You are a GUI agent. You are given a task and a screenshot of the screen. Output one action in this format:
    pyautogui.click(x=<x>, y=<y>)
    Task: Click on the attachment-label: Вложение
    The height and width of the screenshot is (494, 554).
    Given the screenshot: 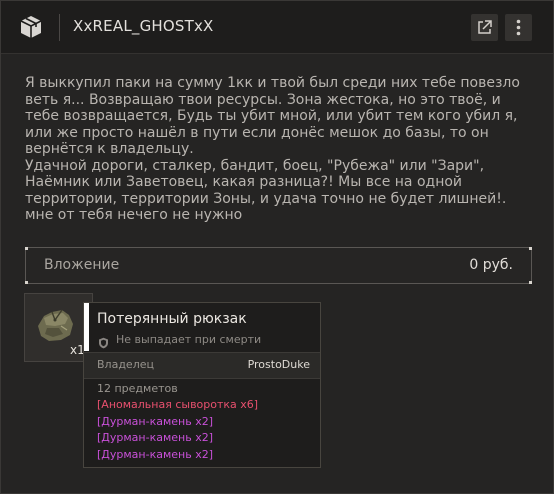 What is the action you would take?
    pyautogui.click(x=82, y=265)
    